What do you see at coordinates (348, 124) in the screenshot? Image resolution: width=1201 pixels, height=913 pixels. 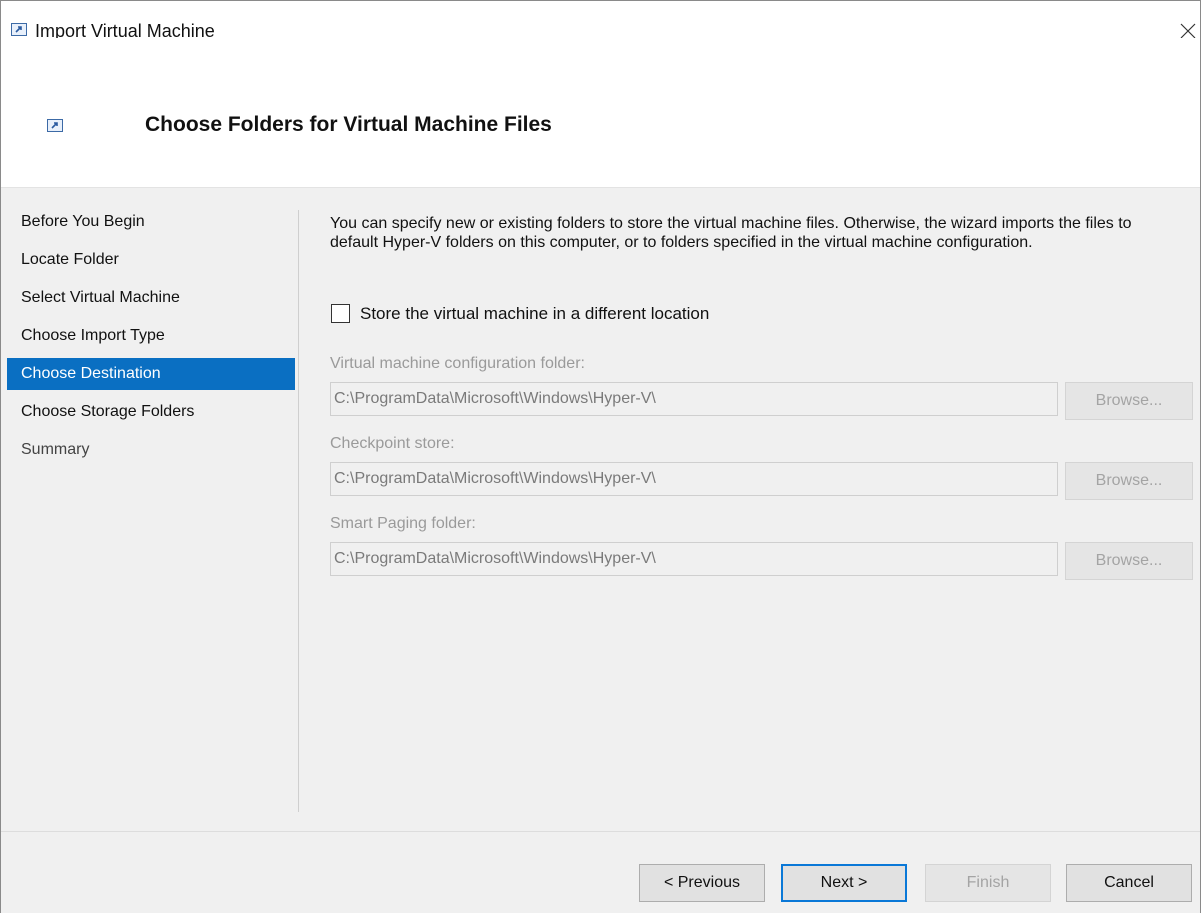 I see `page-title: Choose Folders for Virtual Machine Files` at bounding box center [348, 124].